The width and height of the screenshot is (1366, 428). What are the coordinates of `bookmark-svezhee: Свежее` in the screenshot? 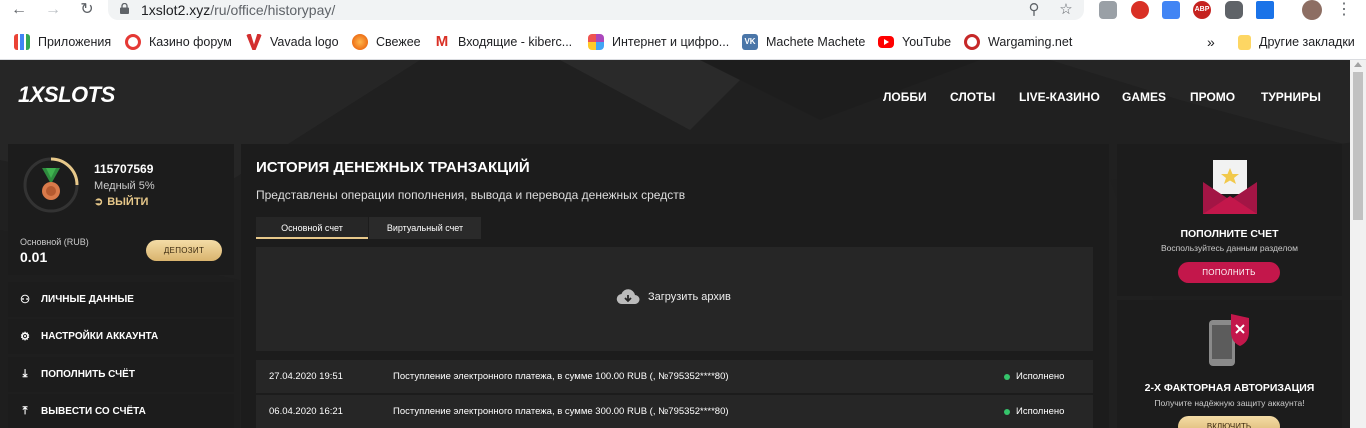 It's located at (386, 42).